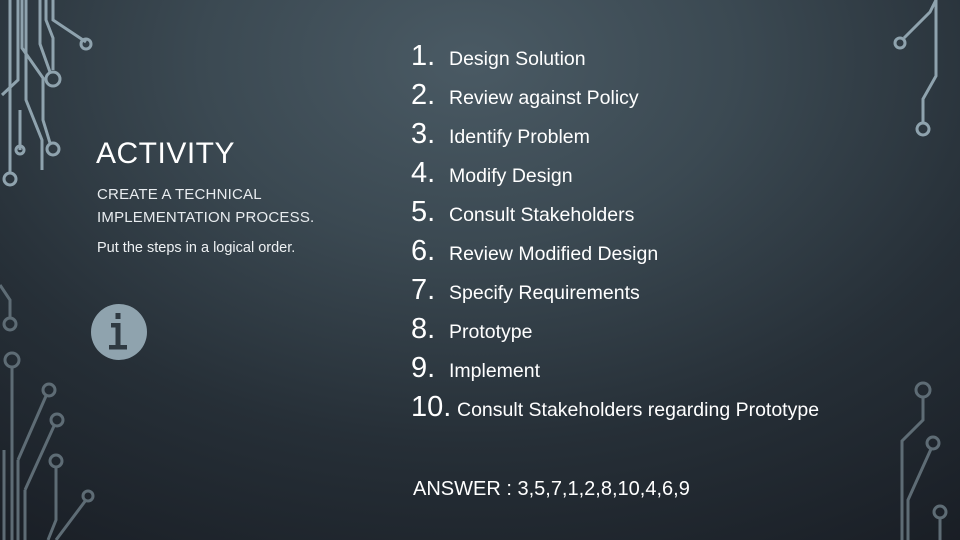 The height and width of the screenshot is (540, 960). I want to click on step-number: 2., so click(423, 95).